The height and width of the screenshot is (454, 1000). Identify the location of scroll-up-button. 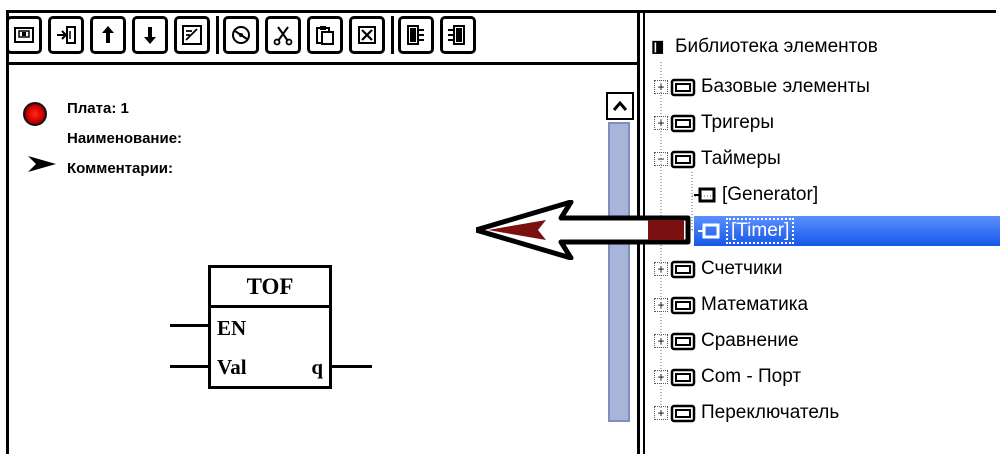
(620, 106).